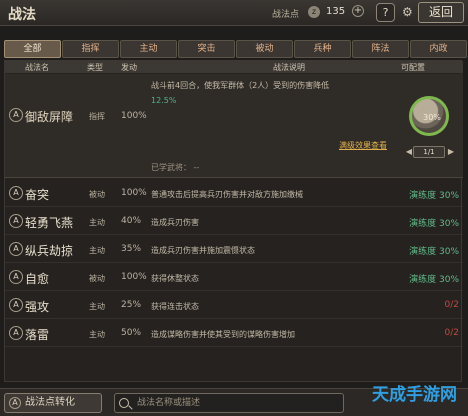 The width and height of the screenshot is (468, 416). I want to click on chevron-right-icon: ▶, so click(451, 152).